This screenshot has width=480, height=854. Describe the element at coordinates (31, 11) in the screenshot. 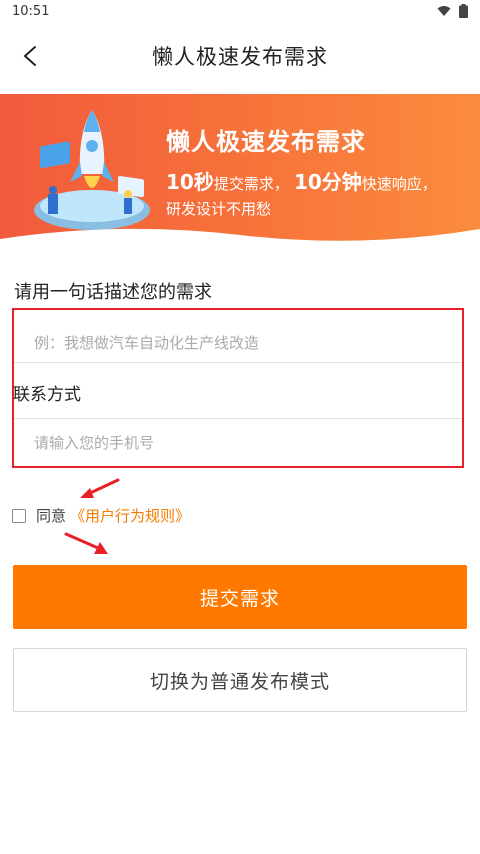

I see `status-time: 10:51` at that location.